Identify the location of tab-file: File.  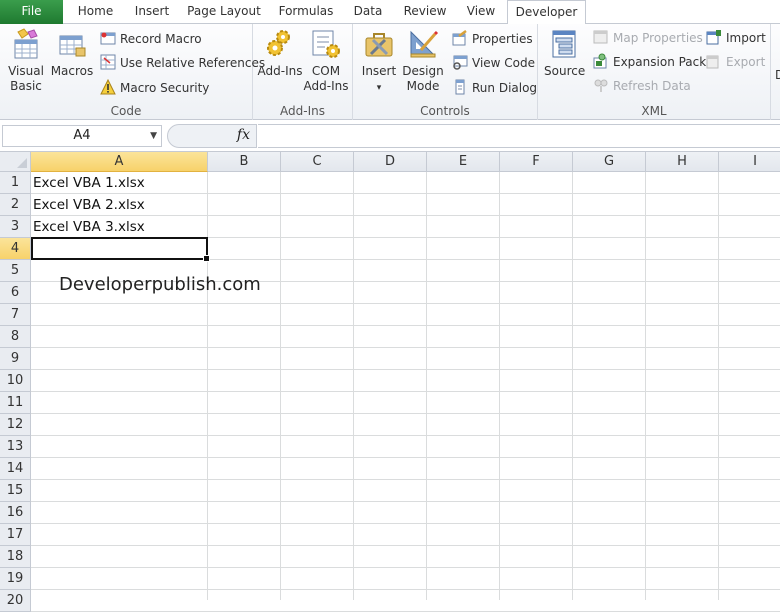
(31, 12).